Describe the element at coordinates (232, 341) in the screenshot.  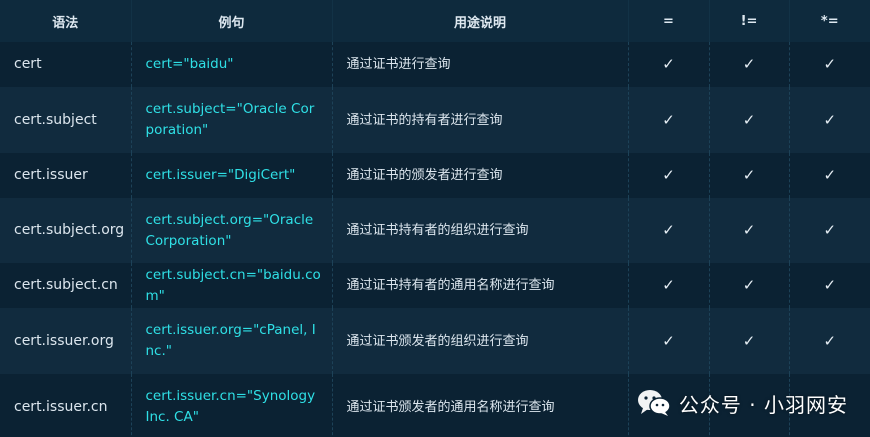
I see `example-cell: cert.issuer.org="cPanel, Inc."` at that location.